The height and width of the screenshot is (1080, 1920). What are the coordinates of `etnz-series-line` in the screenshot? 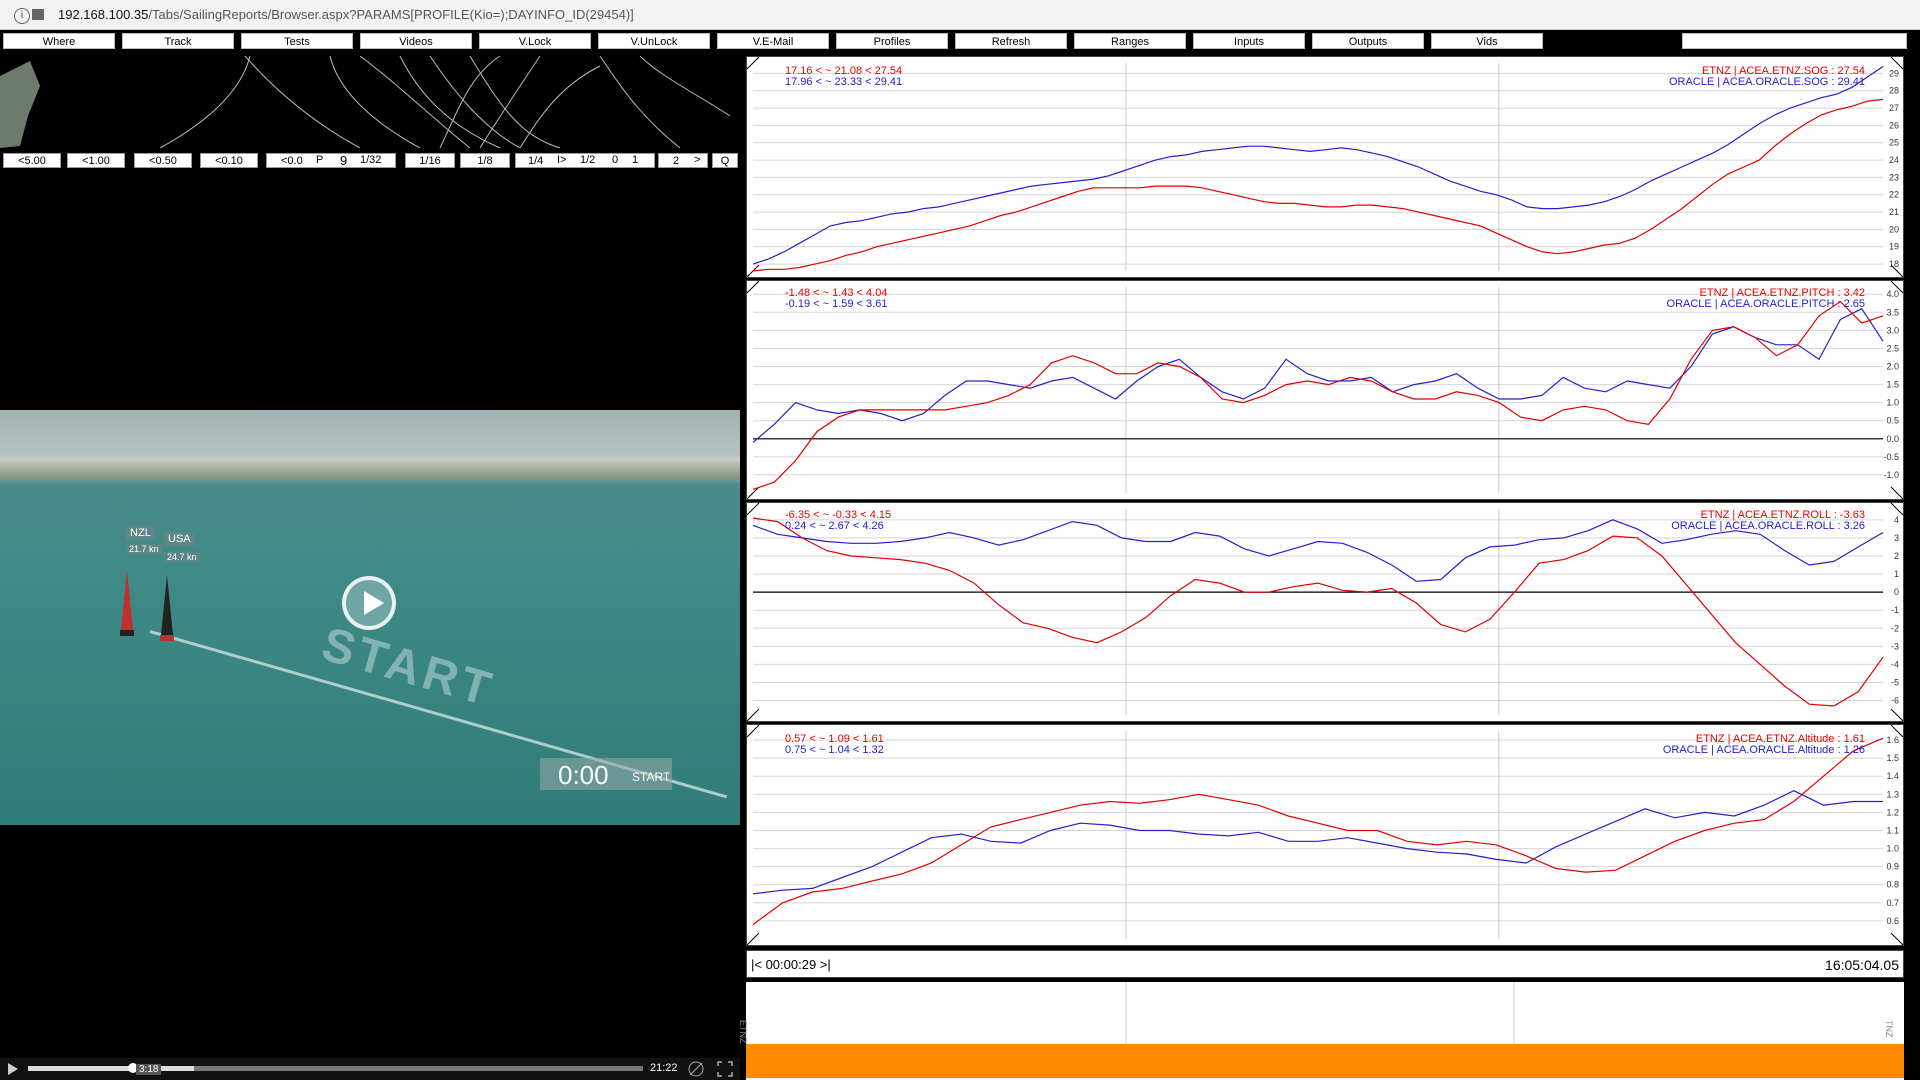 It's located at (1318, 831).